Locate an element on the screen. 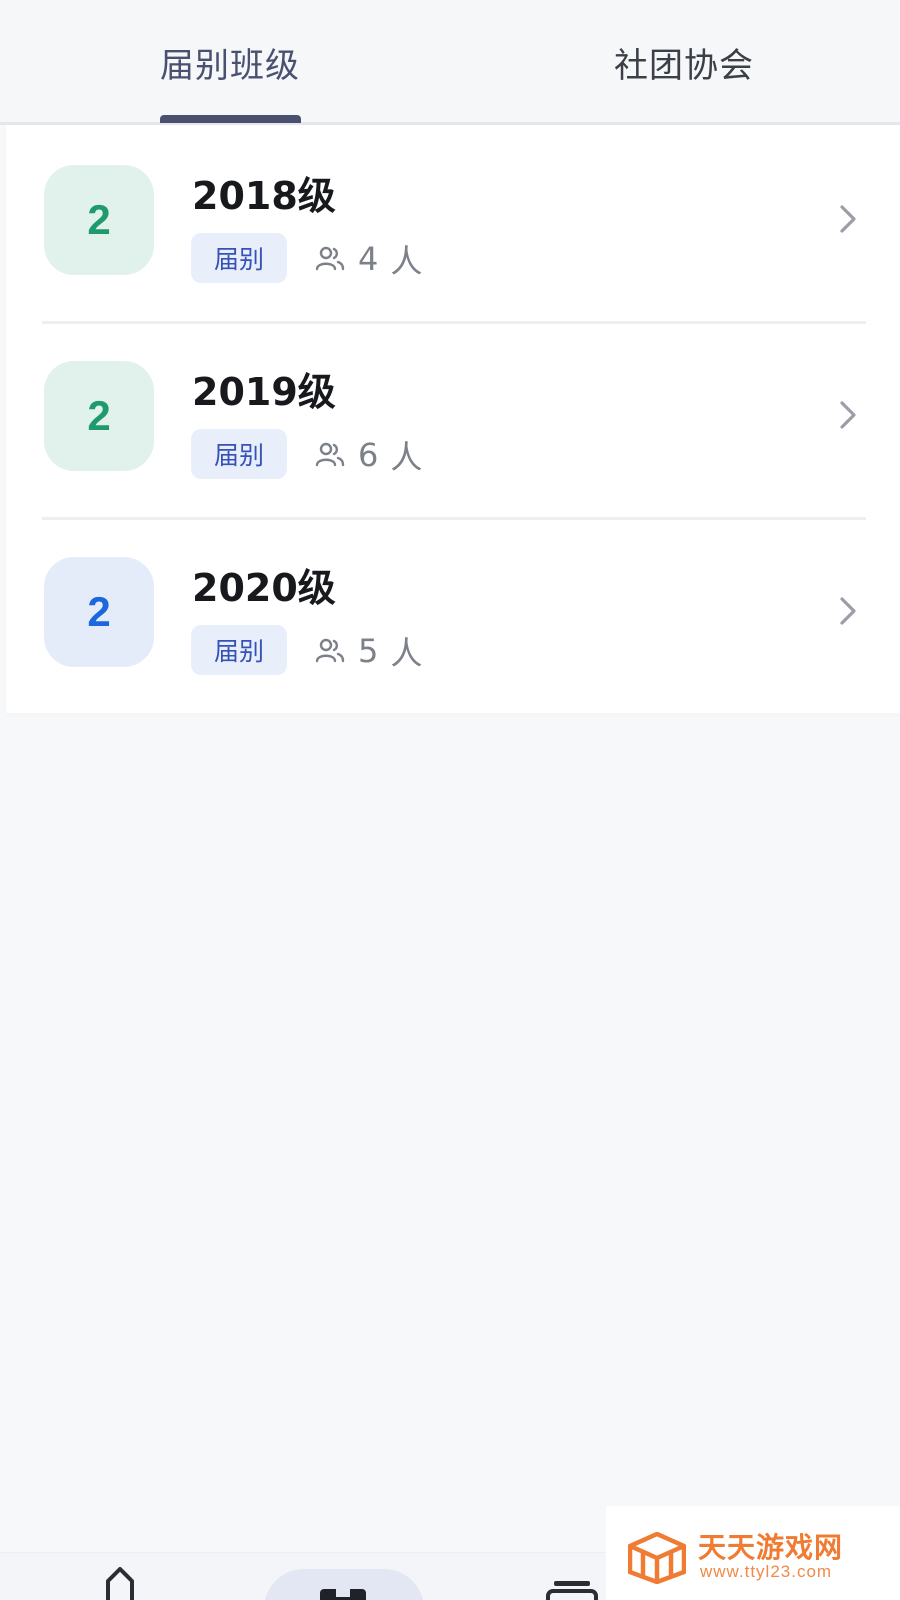 The image size is (900, 1600). site-watermark: 天天游戏网 www.ttyl23.com is located at coordinates (753, 1553).